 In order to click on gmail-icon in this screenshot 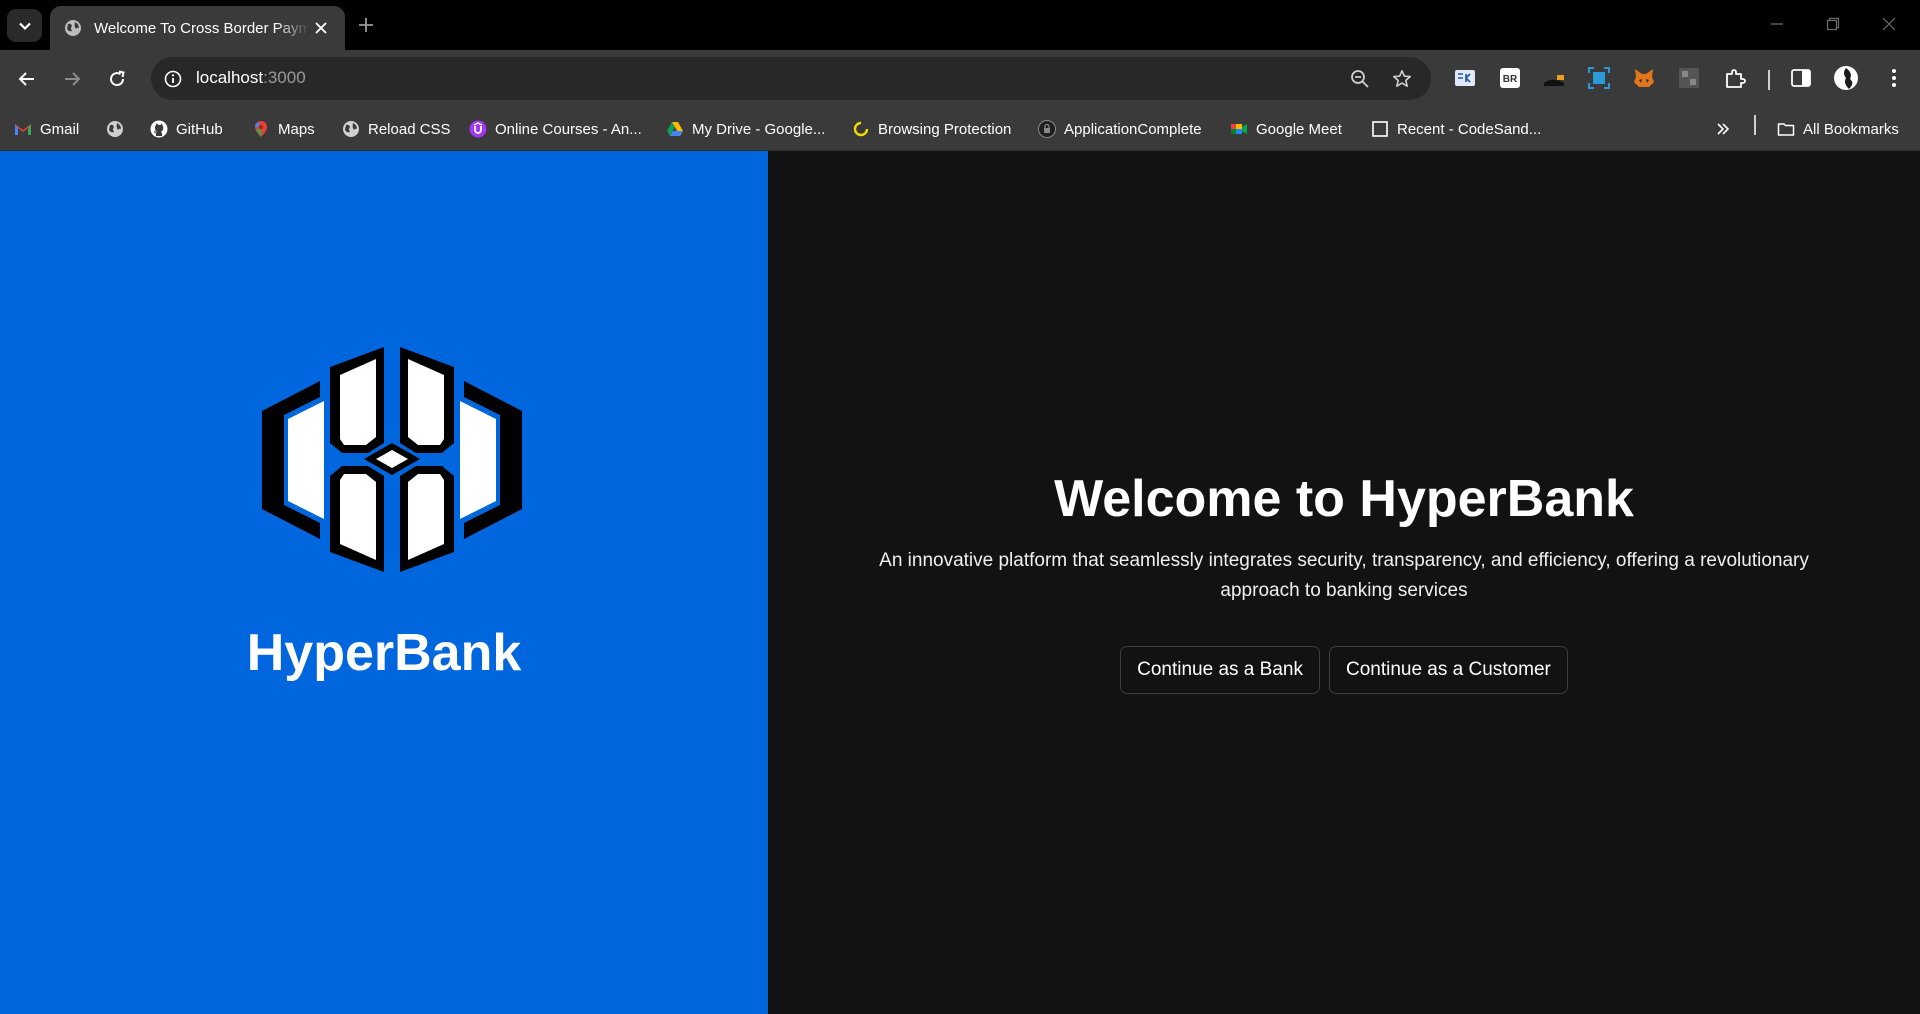, I will do `click(23, 129)`.